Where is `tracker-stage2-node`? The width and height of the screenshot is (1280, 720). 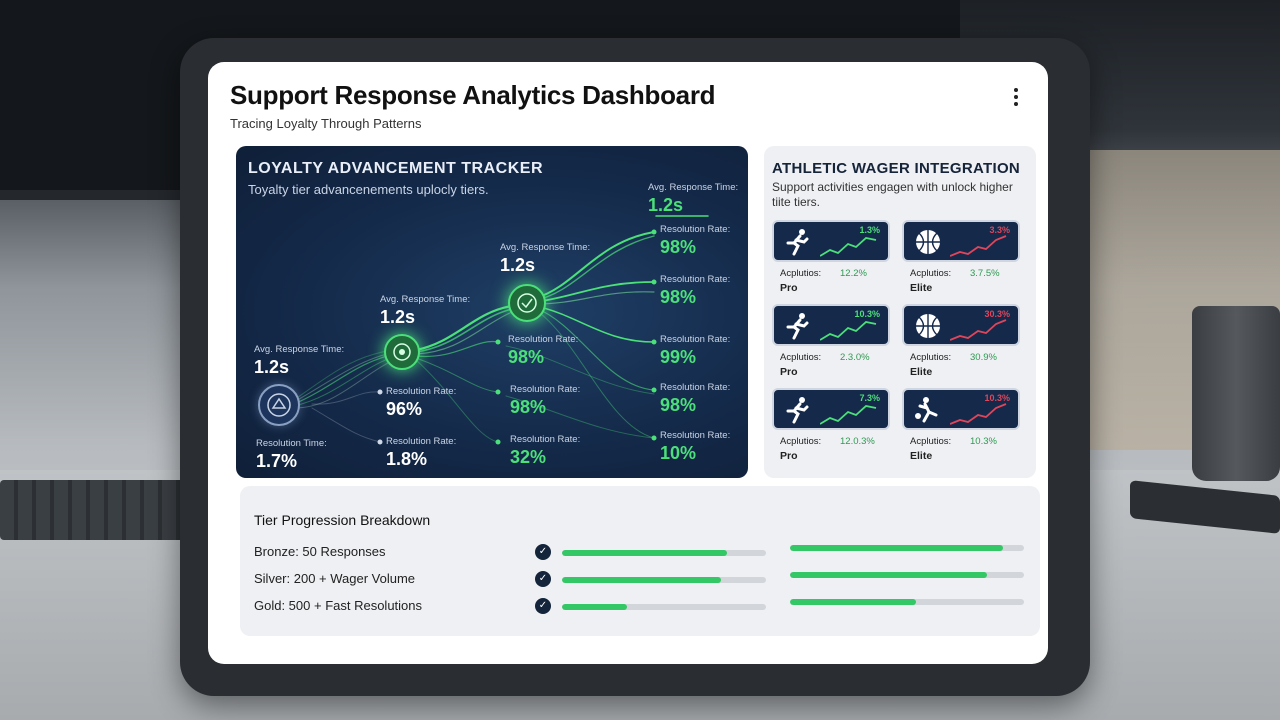 tracker-stage2-node is located at coordinates (402, 352).